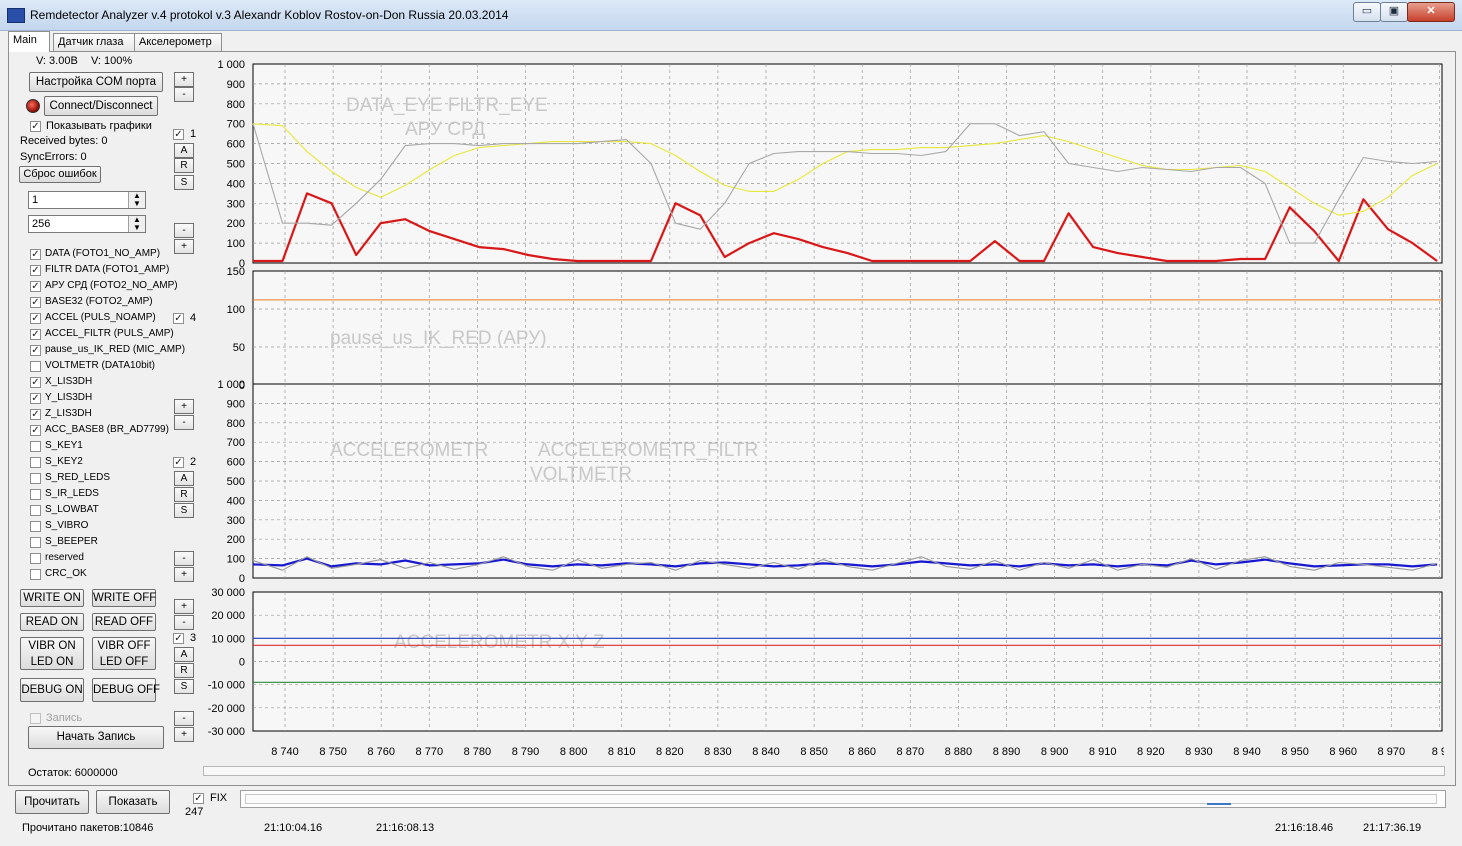  I want to click on y-tick-label: 400, so click(236, 184).